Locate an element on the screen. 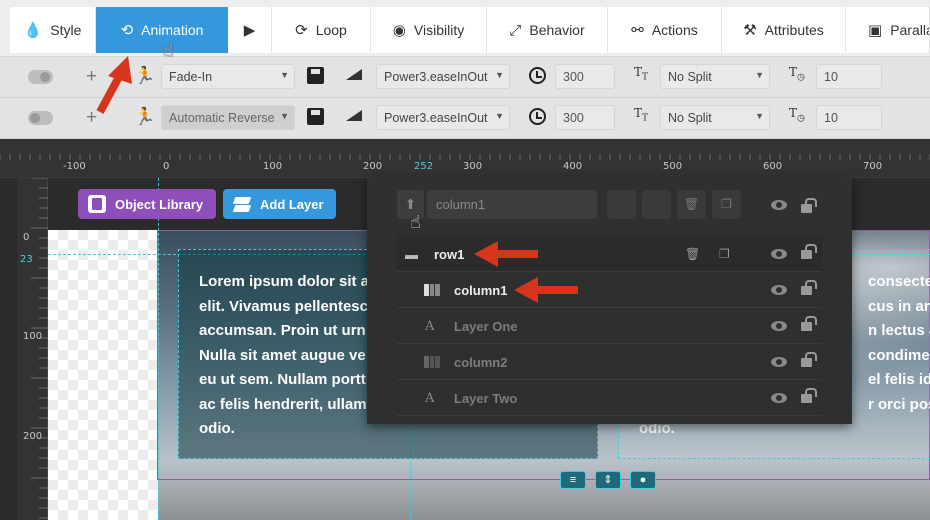 Image resolution: width=930 pixels, height=520 pixels. ruler-label: 0 is located at coordinates (26, 237).